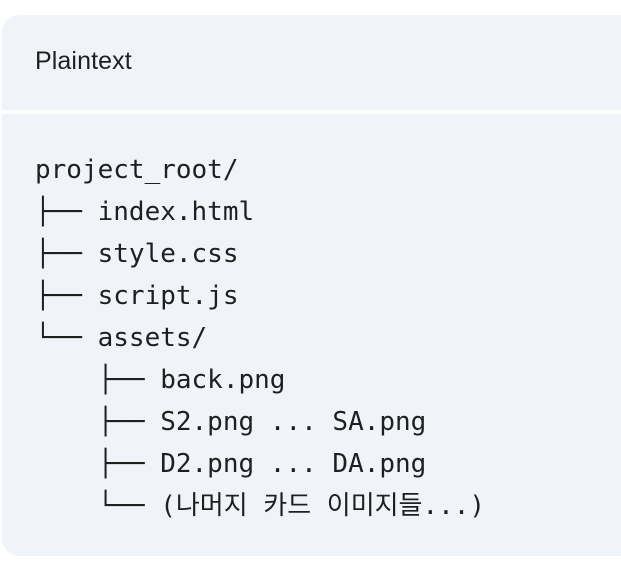 The image size is (621, 561). What do you see at coordinates (160, 380) in the screenshot?
I see `code-line: ├── back.png` at bounding box center [160, 380].